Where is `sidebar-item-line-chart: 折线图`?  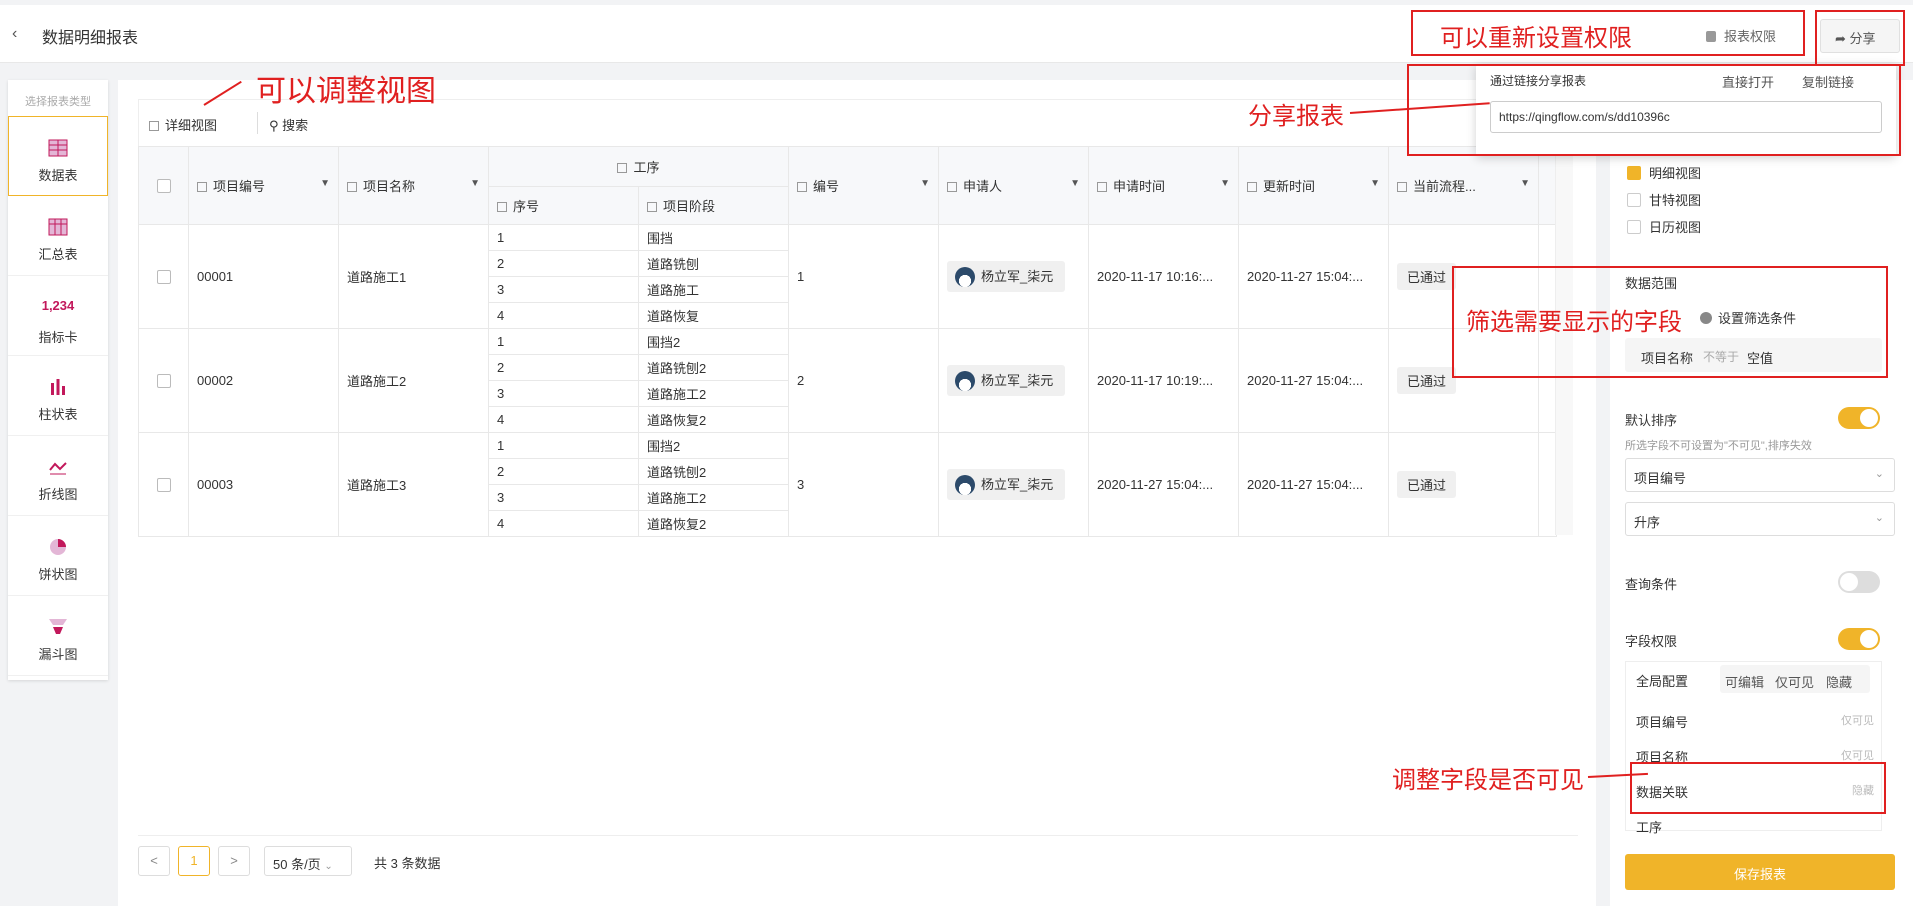 sidebar-item-line-chart: 折线图 is located at coordinates (58, 476).